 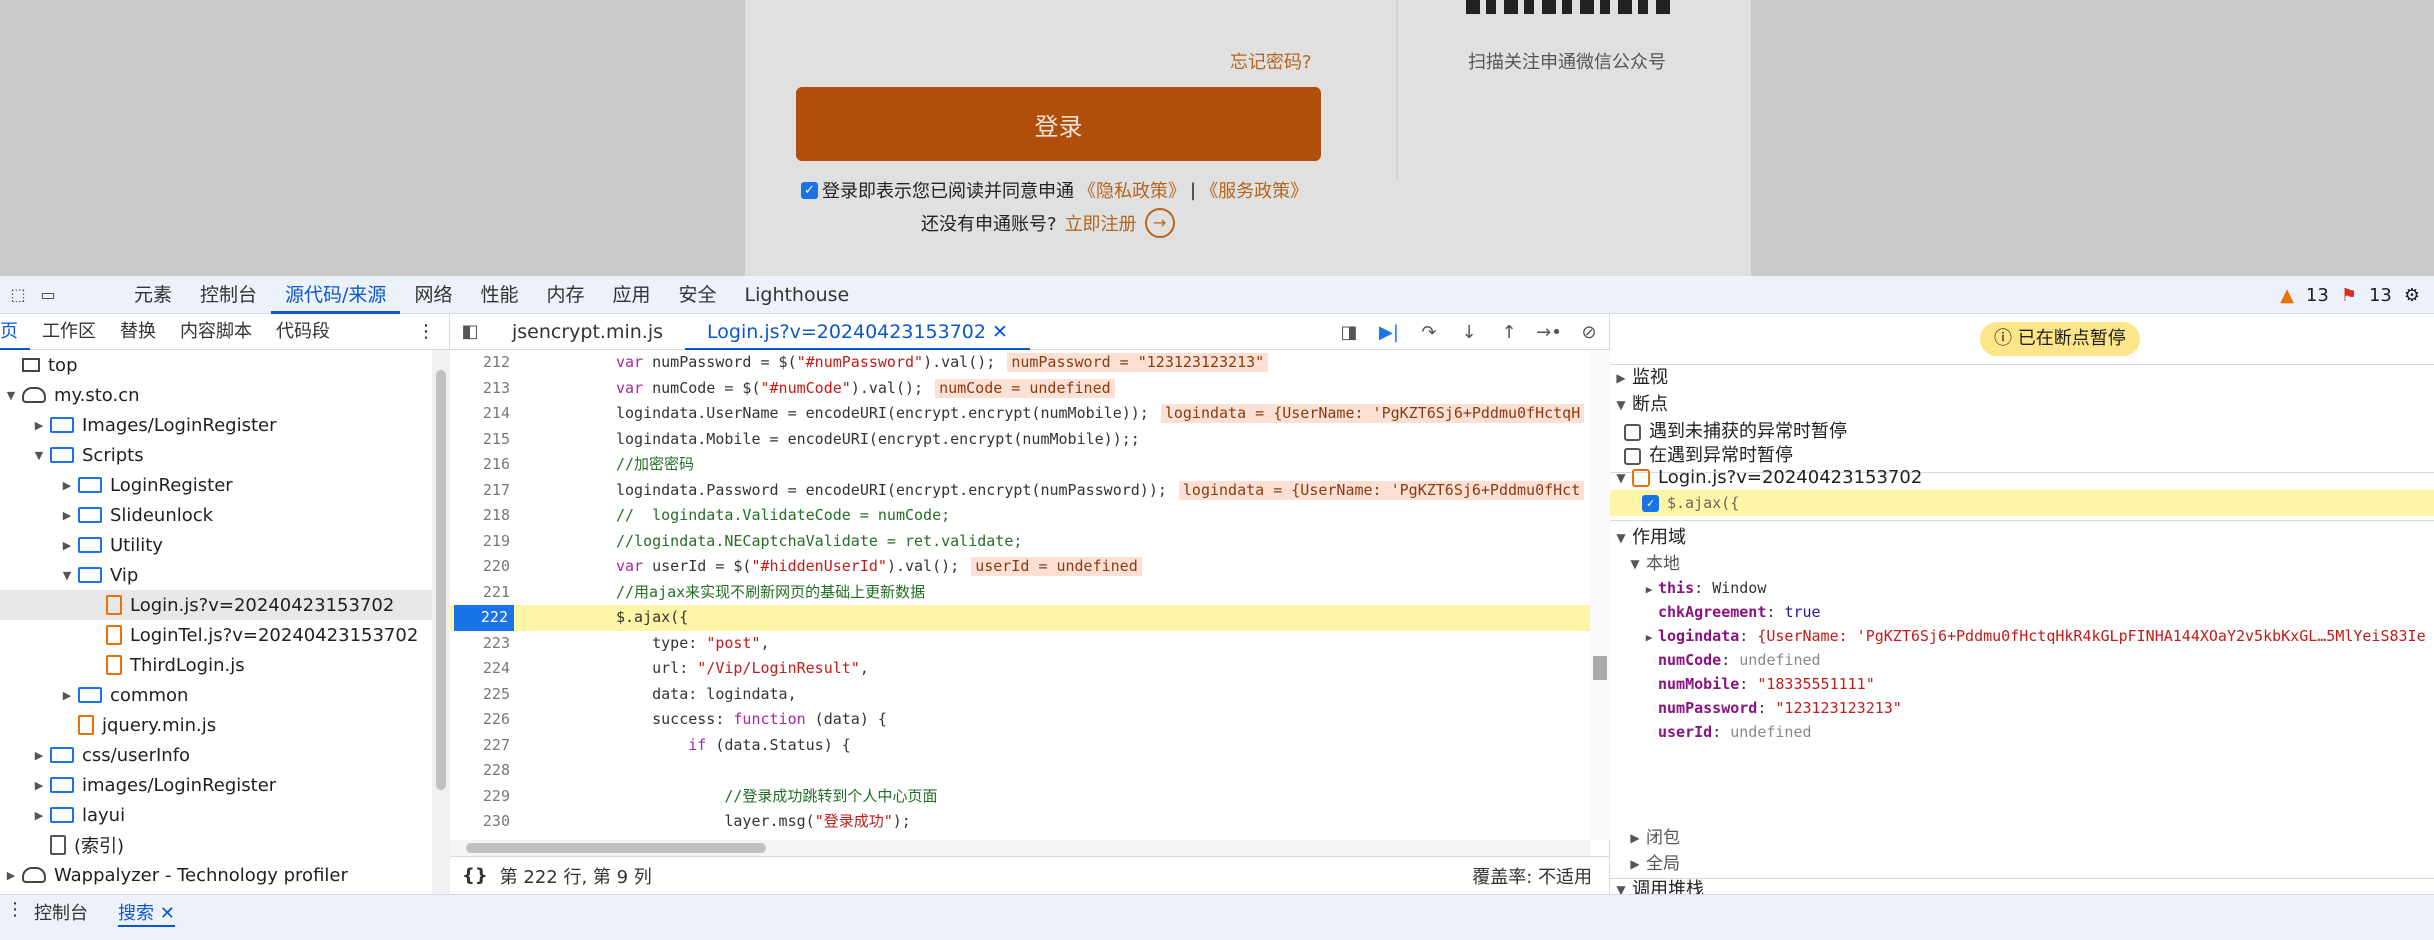 I want to click on agreement-checkbox: ✓, so click(x=809, y=190).